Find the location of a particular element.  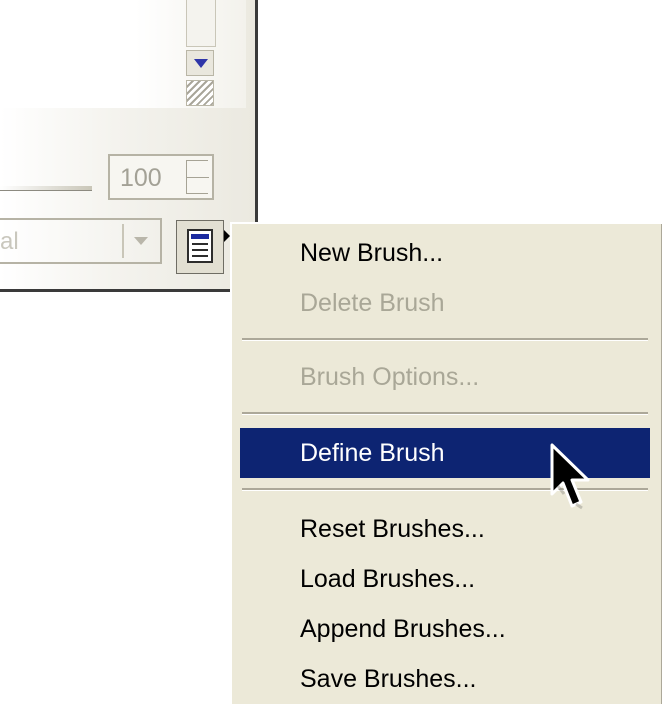

chevron-down-icon is located at coordinates (140, 241).